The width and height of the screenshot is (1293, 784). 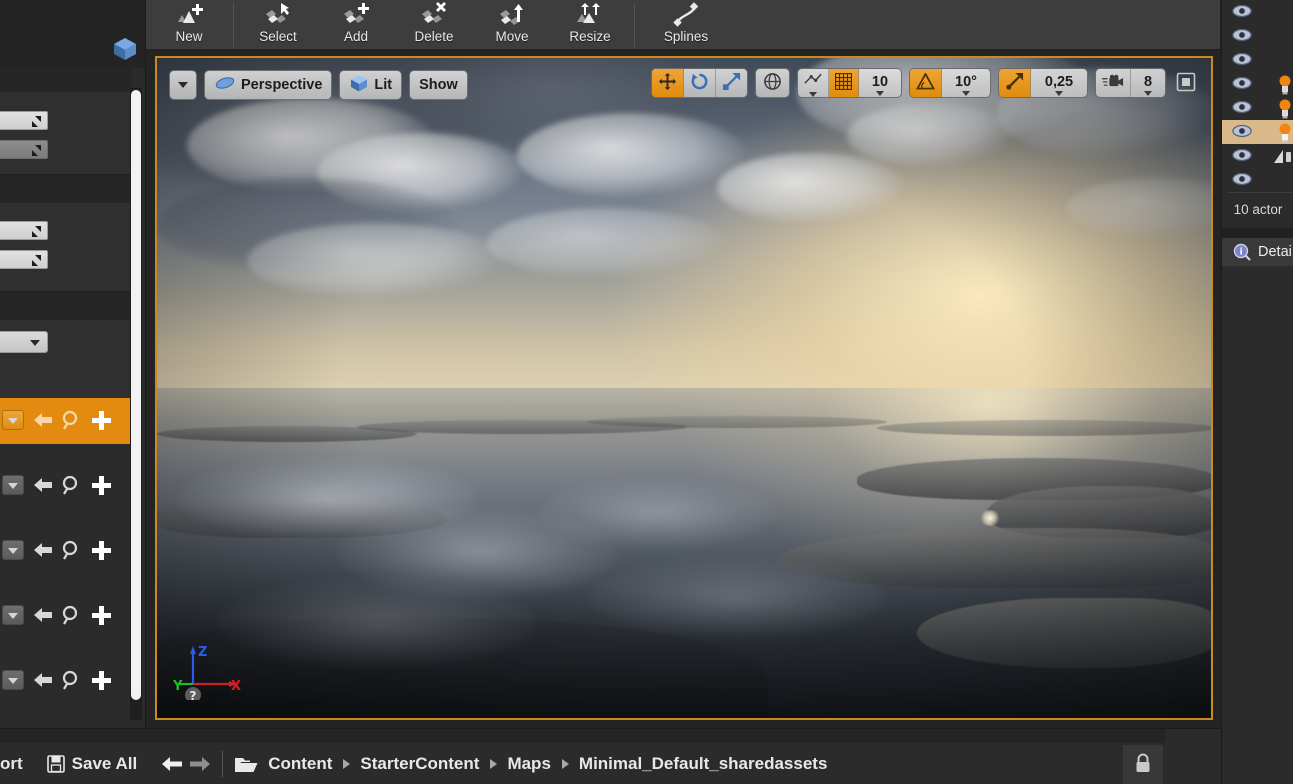 What do you see at coordinates (966, 83) in the screenshot?
I see `rotation-snap-value: 10°` at bounding box center [966, 83].